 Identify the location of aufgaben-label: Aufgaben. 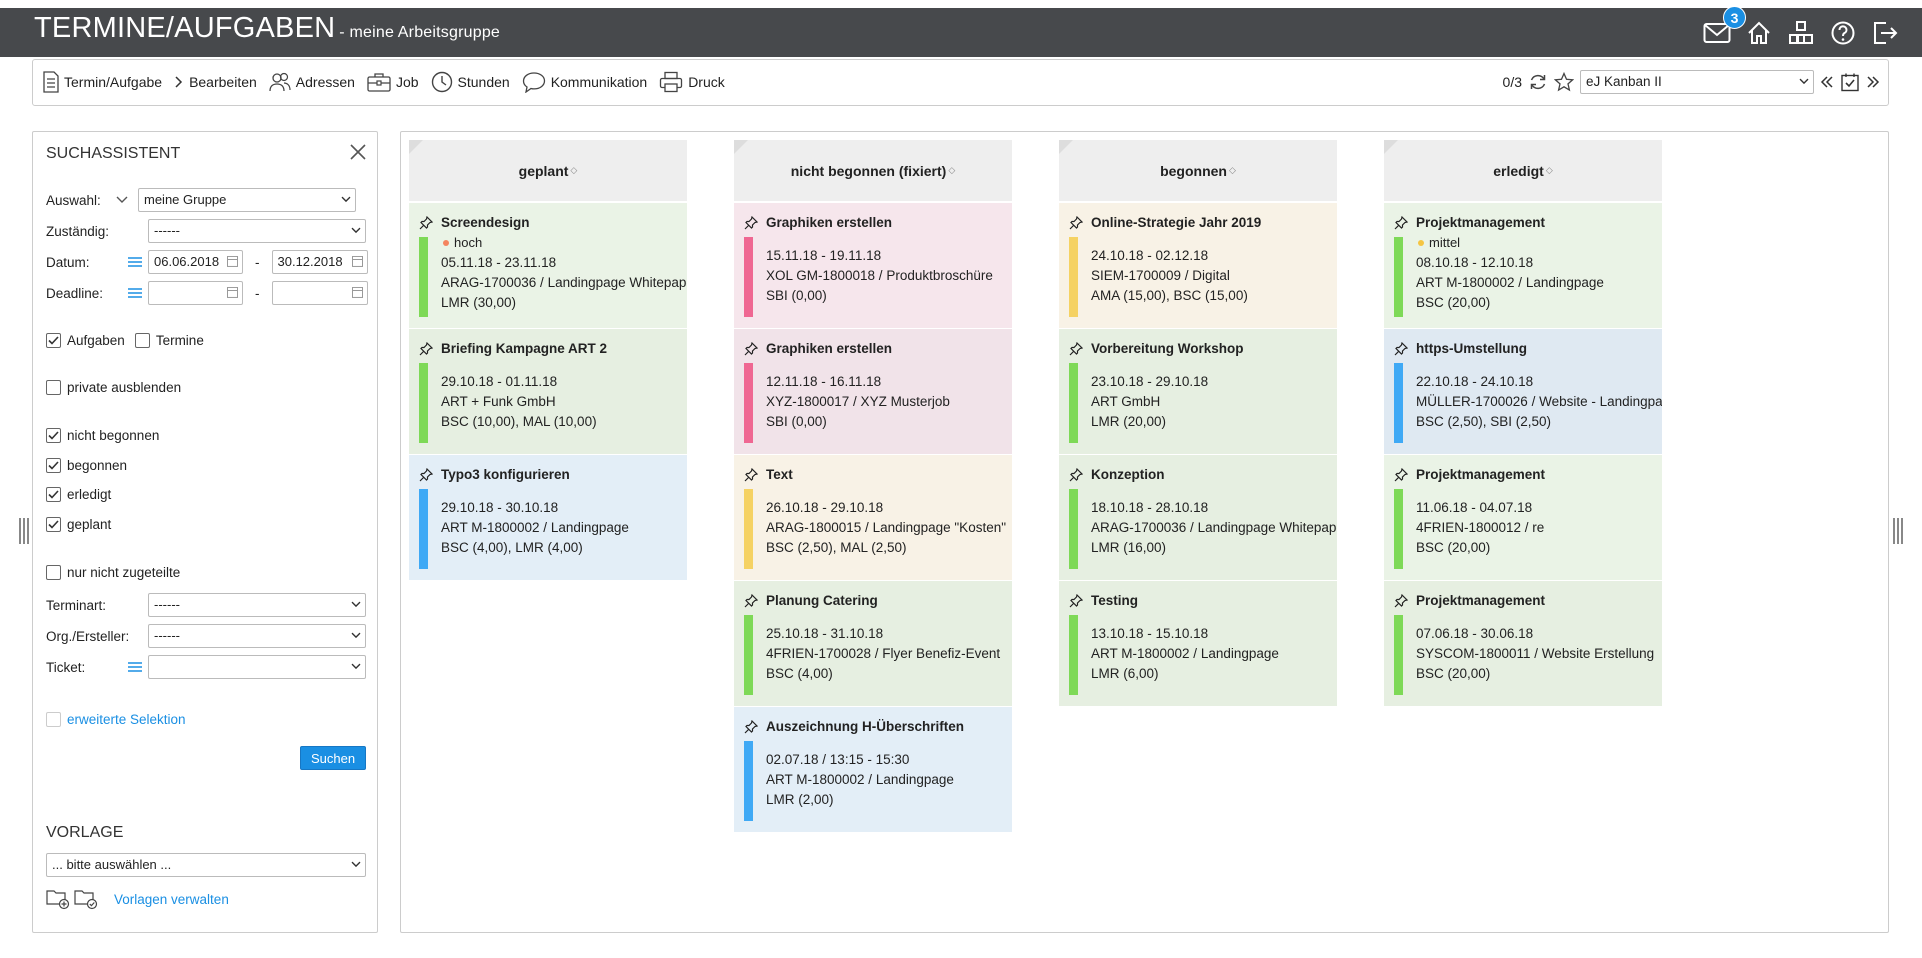
(96, 340).